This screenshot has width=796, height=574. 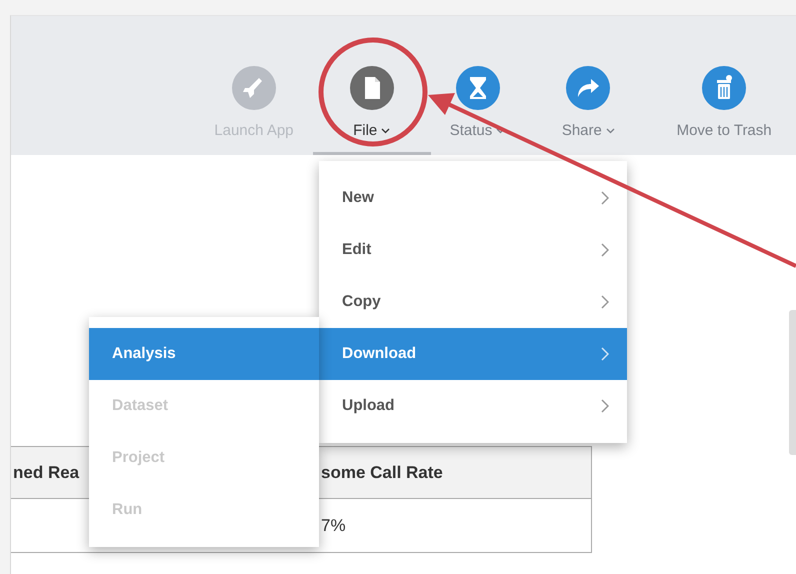 I want to click on table-cell-text: 7%, so click(x=334, y=526).